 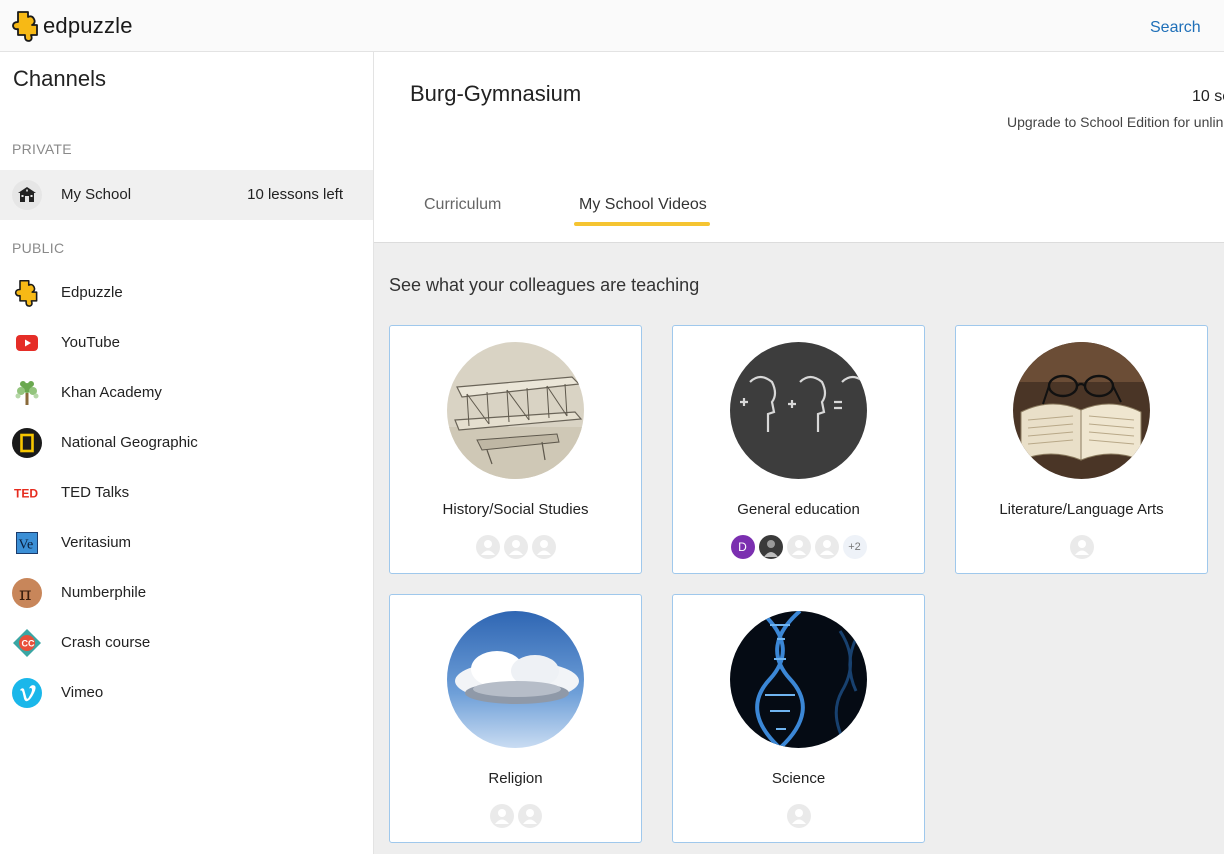 I want to click on crash-course-icon: CC, so click(x=27, y=643).